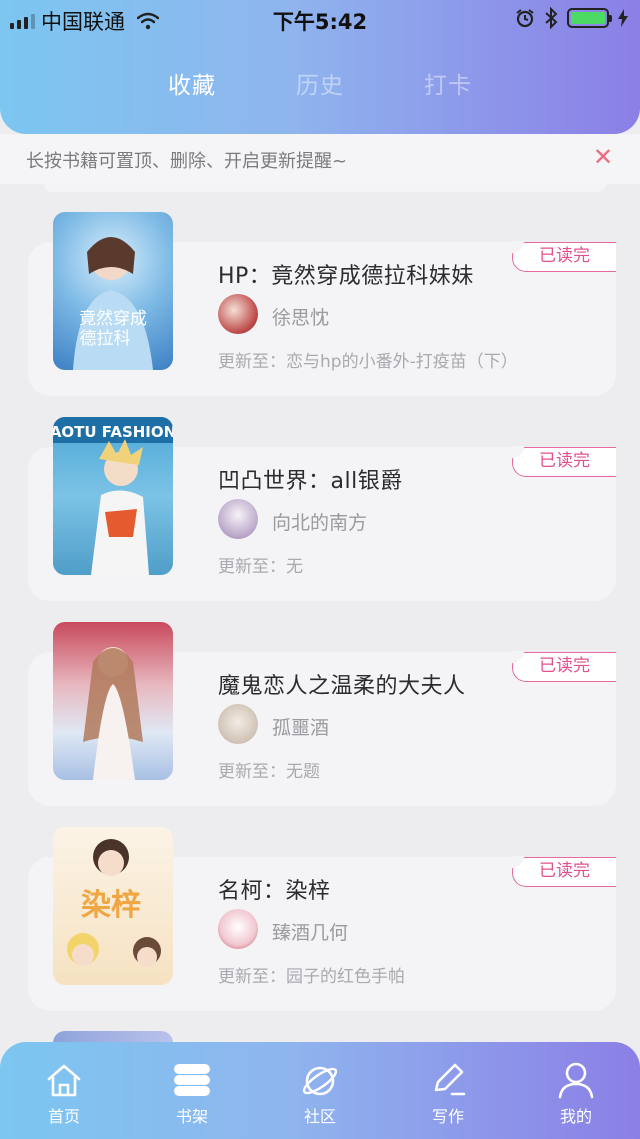 The height and width of the screenshot is (1139, 640). I want to click on hint-bar: 长按书籍可置顶、删除、开启更新提醒~ ✕, so click(320, 159).